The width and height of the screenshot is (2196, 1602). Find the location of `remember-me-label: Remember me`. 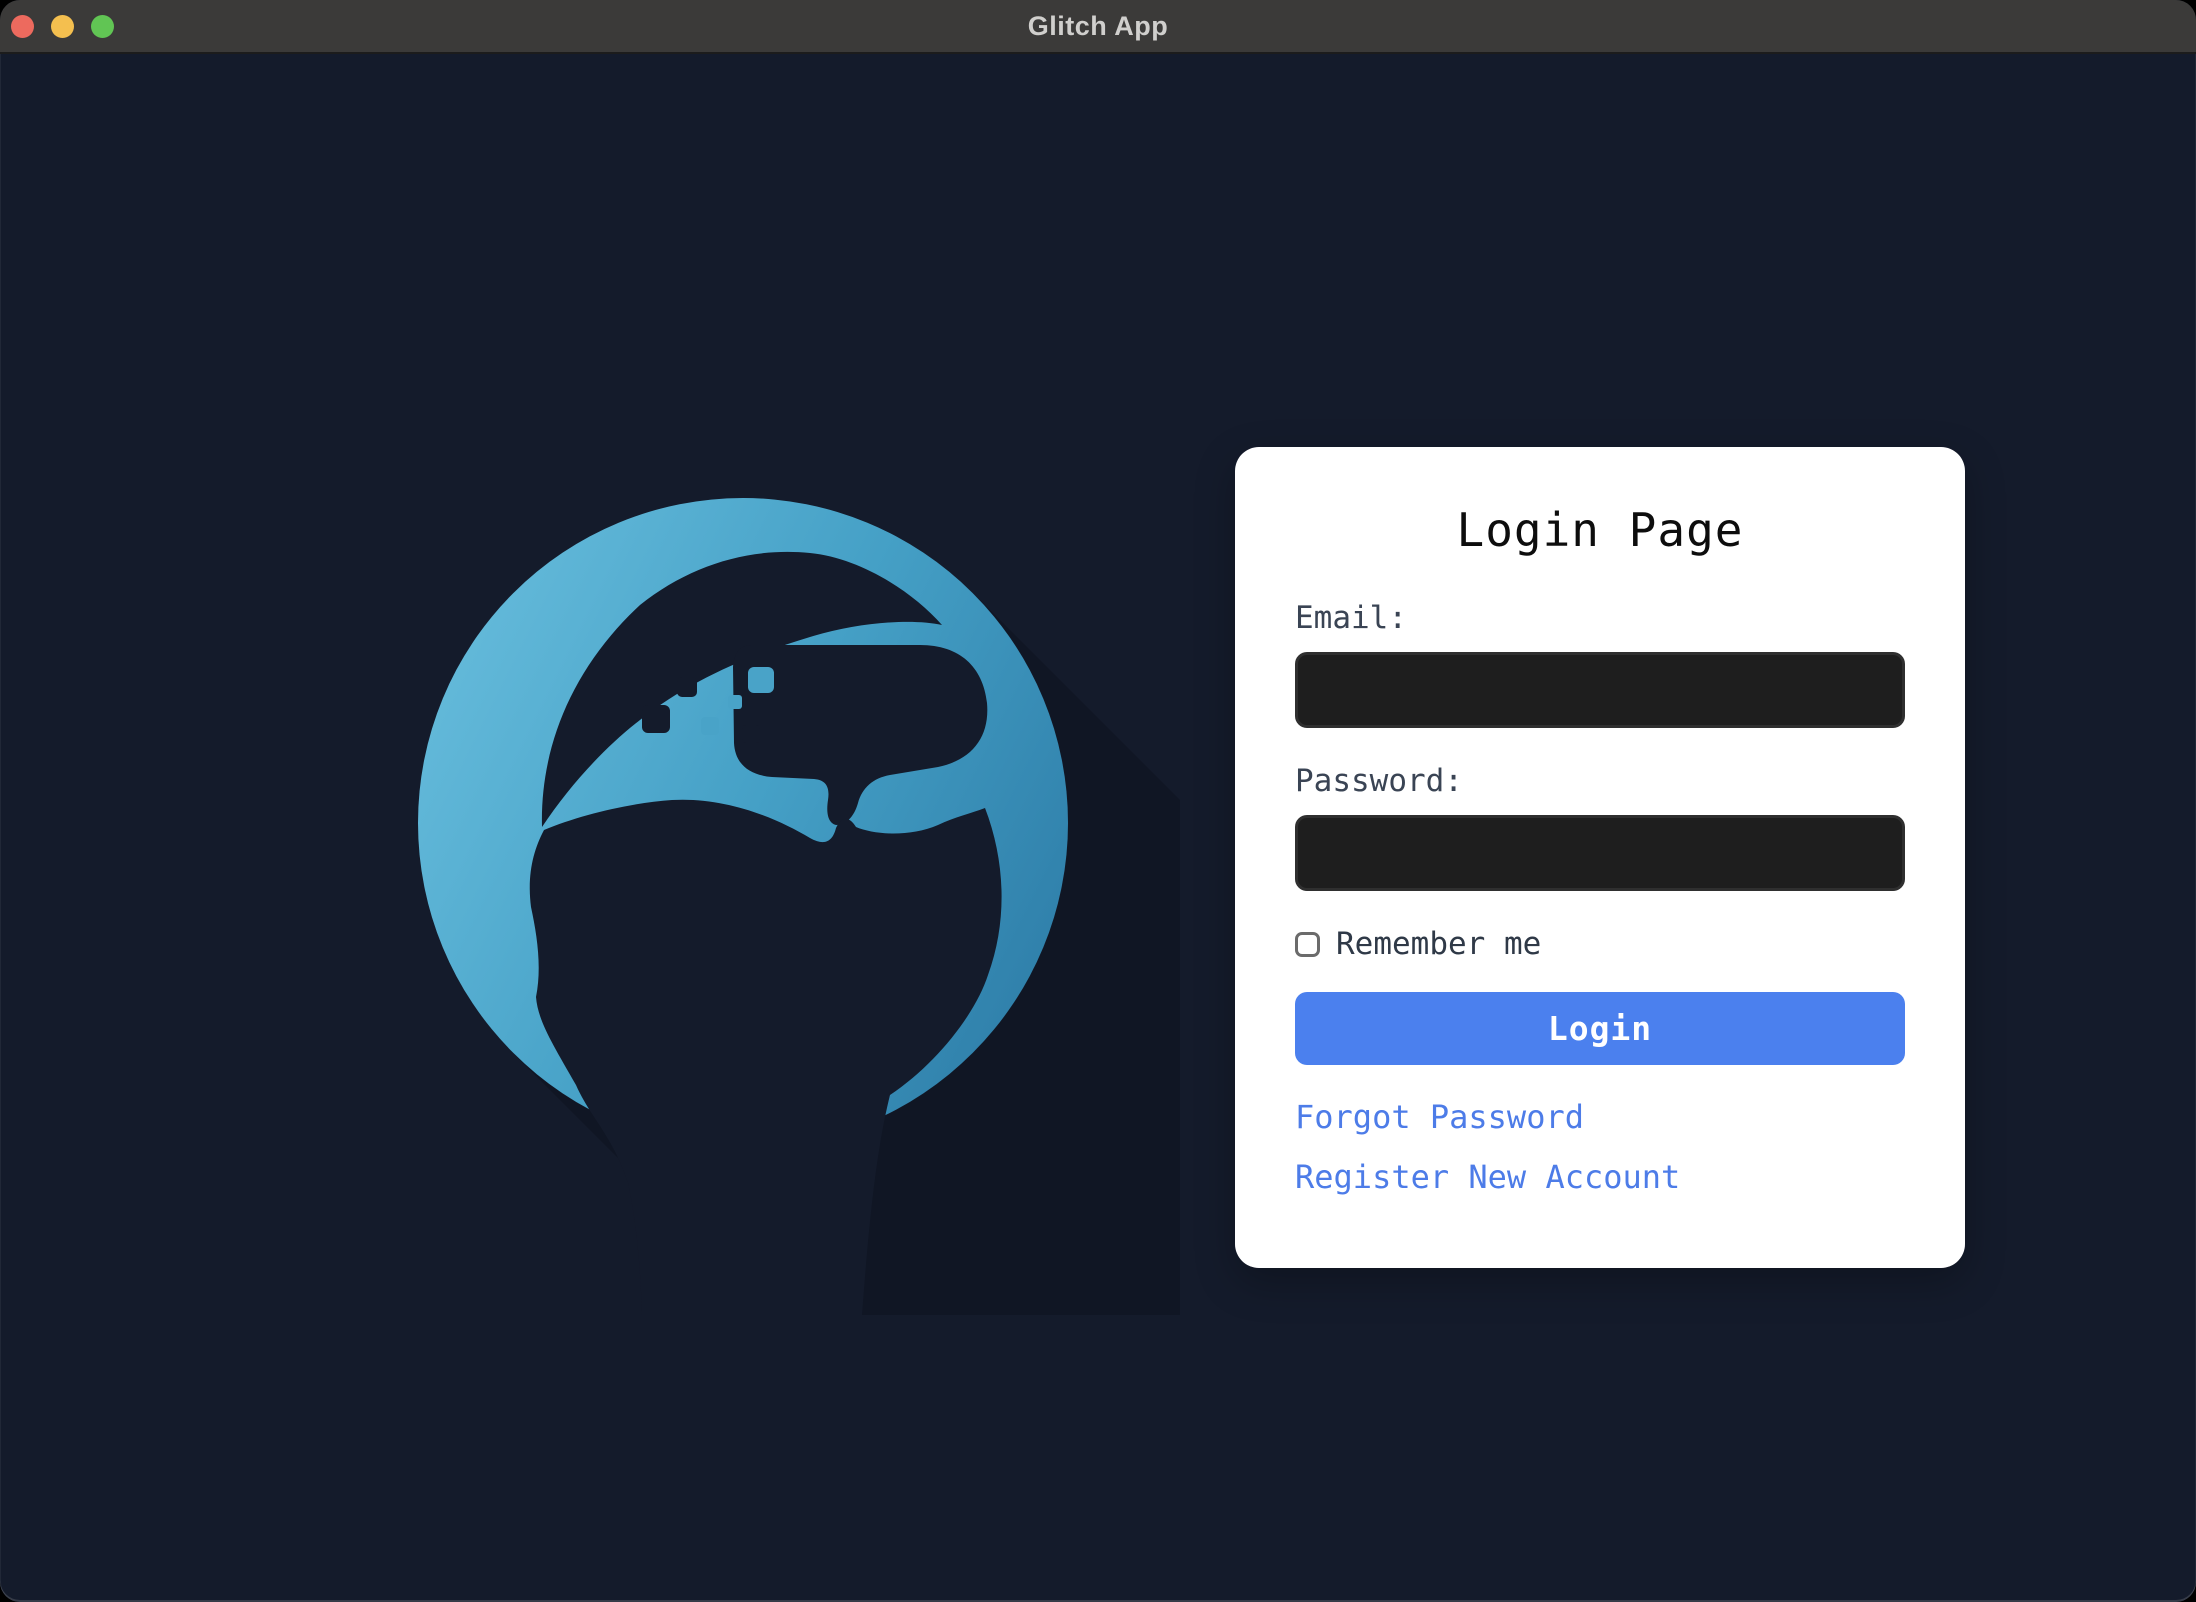

remember-me-label: Remember me is located at coordinates (1439, 944).